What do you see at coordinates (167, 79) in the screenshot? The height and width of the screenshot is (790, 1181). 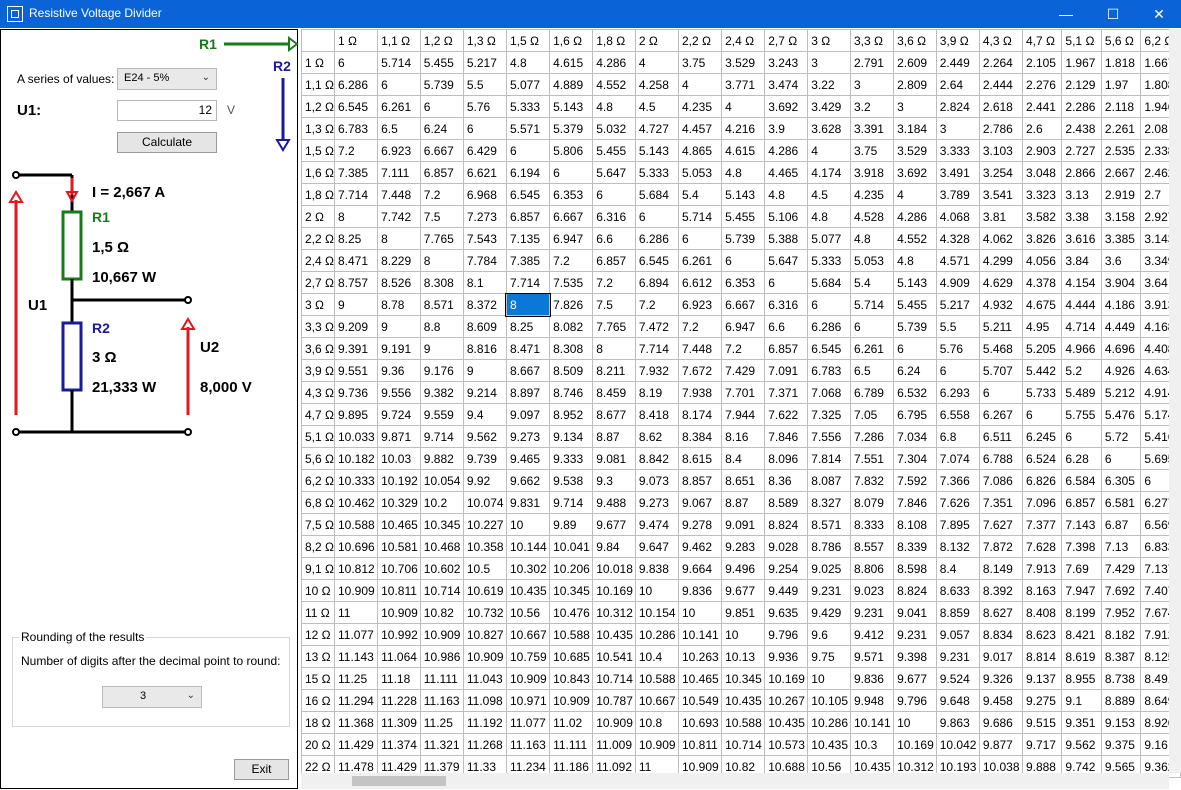 I see `series-select: E24 - 5% ⌄` at bounding box center [167, 79].